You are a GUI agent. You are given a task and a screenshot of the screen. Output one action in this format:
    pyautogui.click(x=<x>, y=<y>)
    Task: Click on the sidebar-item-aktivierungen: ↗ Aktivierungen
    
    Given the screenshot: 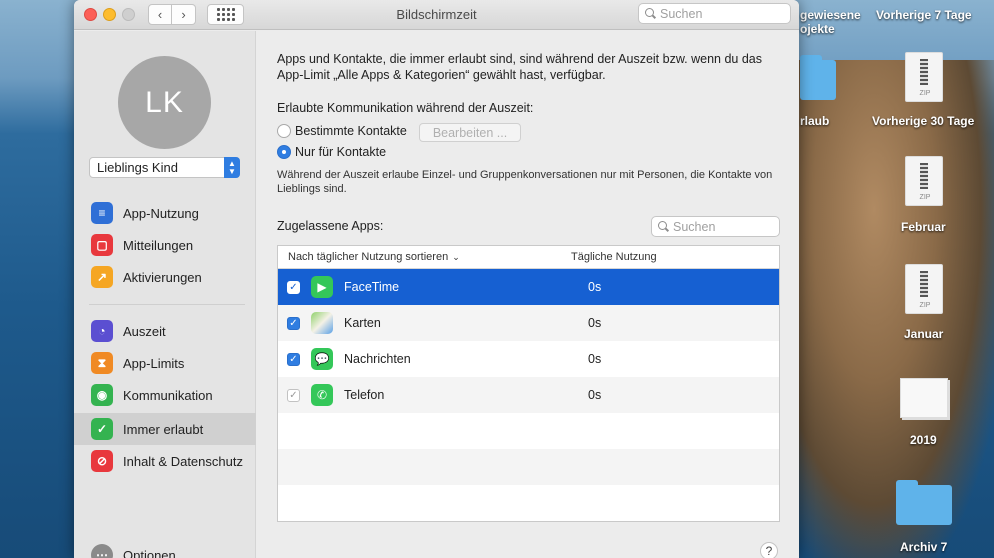 What is the action you would take?
    pyautogui.click(x=165, y=277)
    